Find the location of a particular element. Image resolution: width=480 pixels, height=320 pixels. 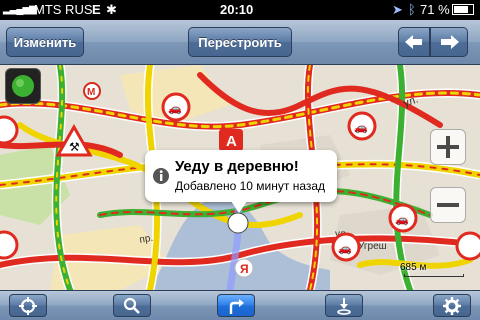

minus-icon is located at coordinates (448, 205).